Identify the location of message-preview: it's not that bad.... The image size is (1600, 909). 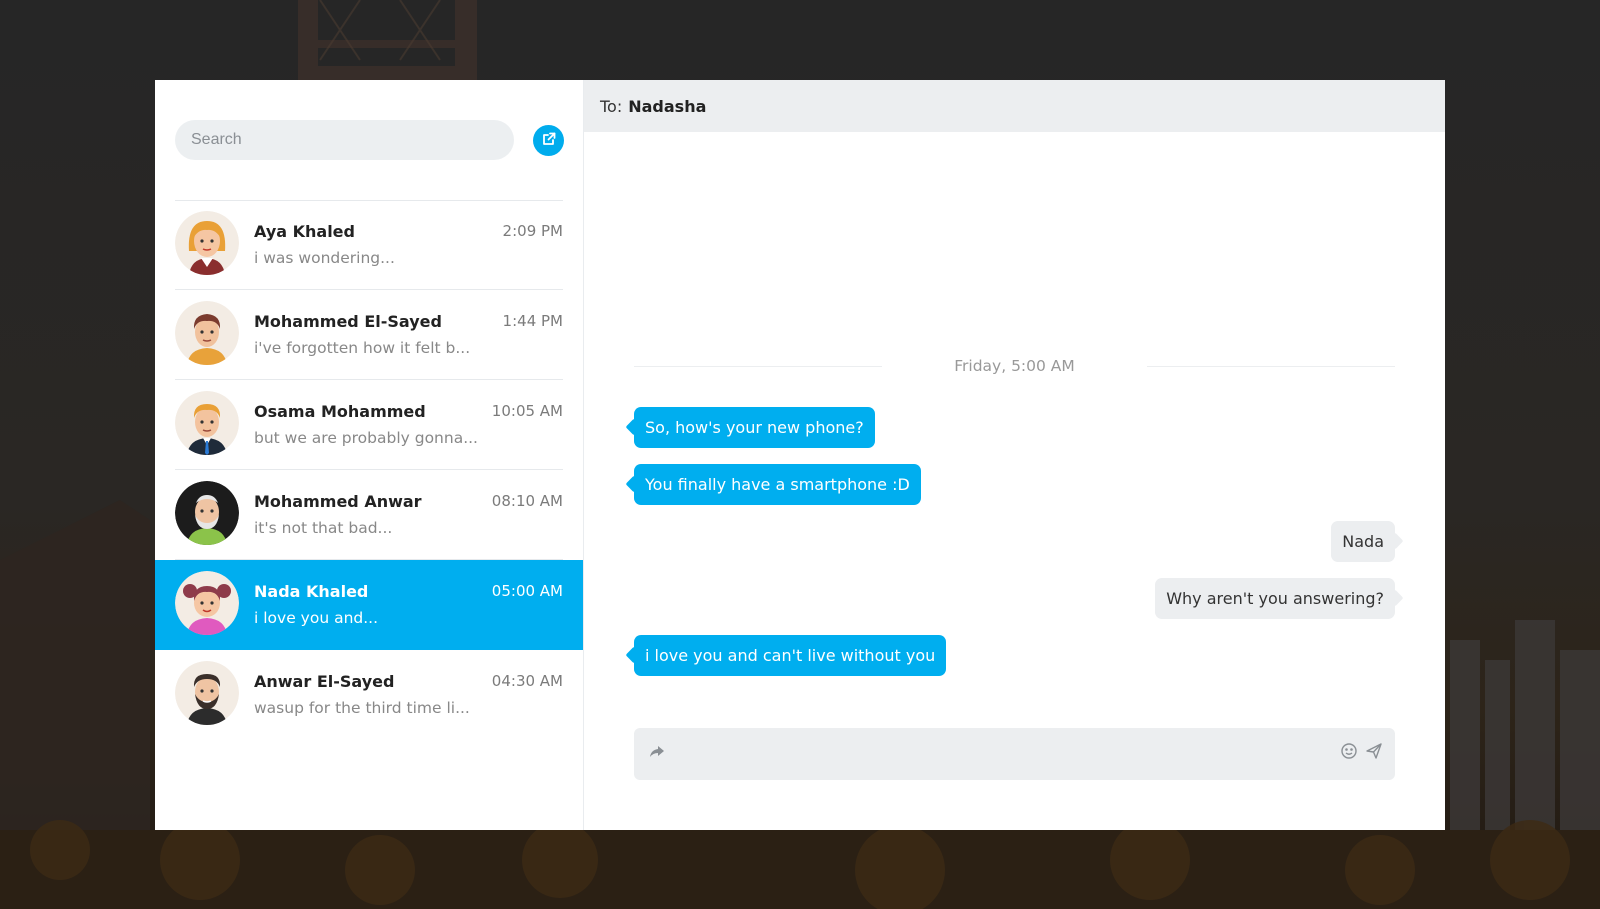
(323, 528).